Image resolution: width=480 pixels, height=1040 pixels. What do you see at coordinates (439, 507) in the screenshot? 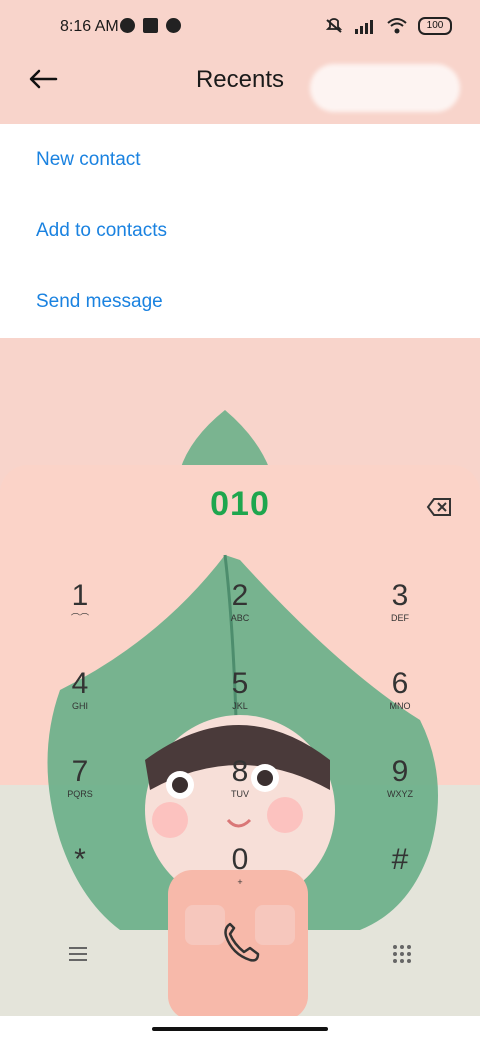
I see `backspace-icon` at bounding box center [439, 507].